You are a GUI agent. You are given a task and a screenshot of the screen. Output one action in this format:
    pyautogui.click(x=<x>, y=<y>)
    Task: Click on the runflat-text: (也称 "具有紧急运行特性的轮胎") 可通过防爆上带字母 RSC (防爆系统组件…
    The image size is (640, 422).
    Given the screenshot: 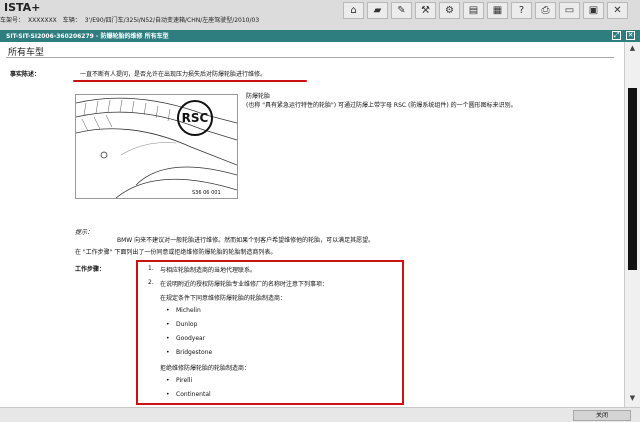 What is the action you would take?
    pyautogui.click(x=381, y=105)
    